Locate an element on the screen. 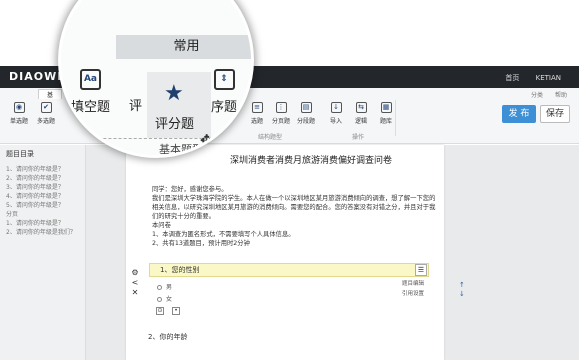 Image resolution: width=579 pixels, height=360 pixels. move-icon: ✕ is located at coordinates (135, 293).